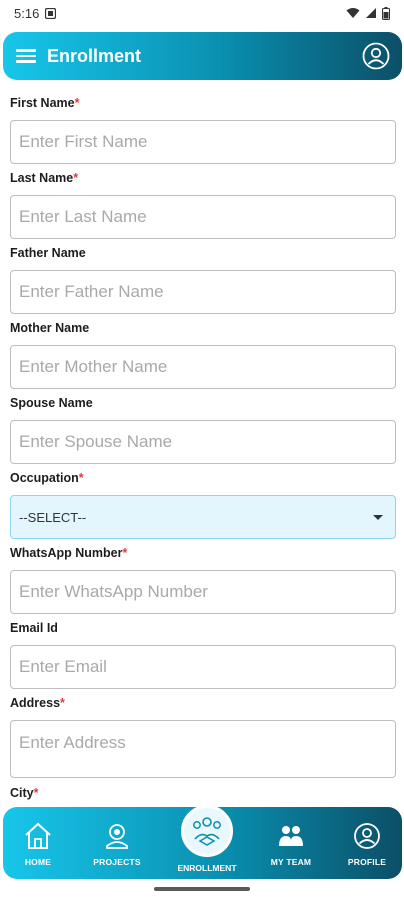  I want to click on last-name-label: Last Name, so click(42, 178).